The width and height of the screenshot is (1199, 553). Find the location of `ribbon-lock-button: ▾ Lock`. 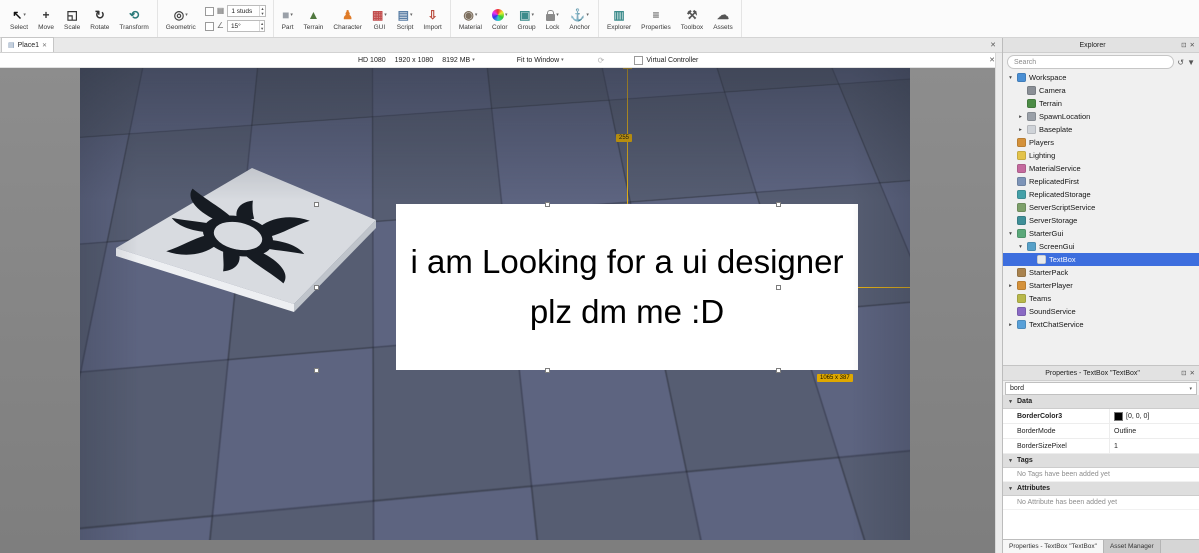

ribbon-lock-button: ▾ Lock is located at coordinates (553, 19).